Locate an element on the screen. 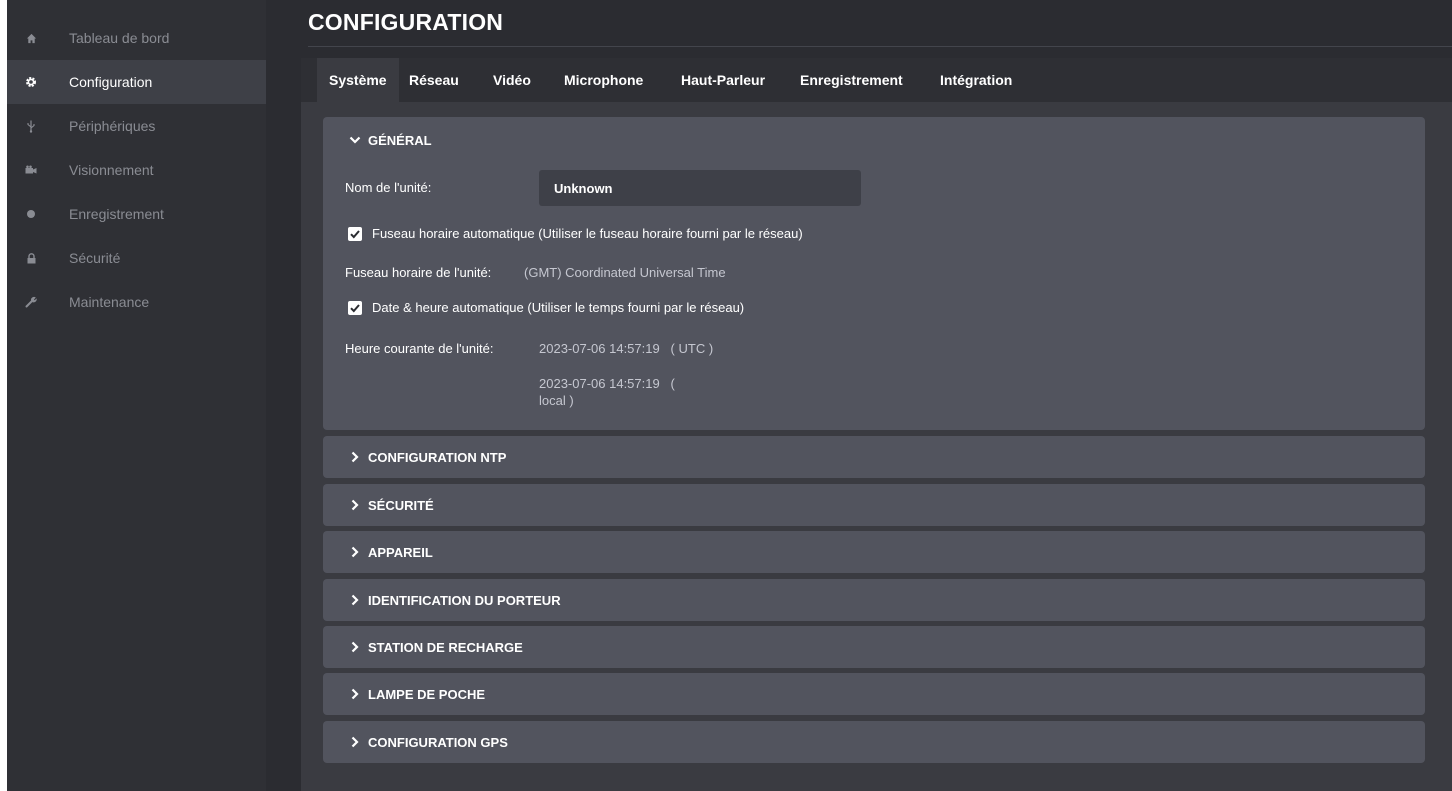 The height and width of the screenshot is (791, 1452). unit-name-input: Unknown is located at coordinates (700, 188).